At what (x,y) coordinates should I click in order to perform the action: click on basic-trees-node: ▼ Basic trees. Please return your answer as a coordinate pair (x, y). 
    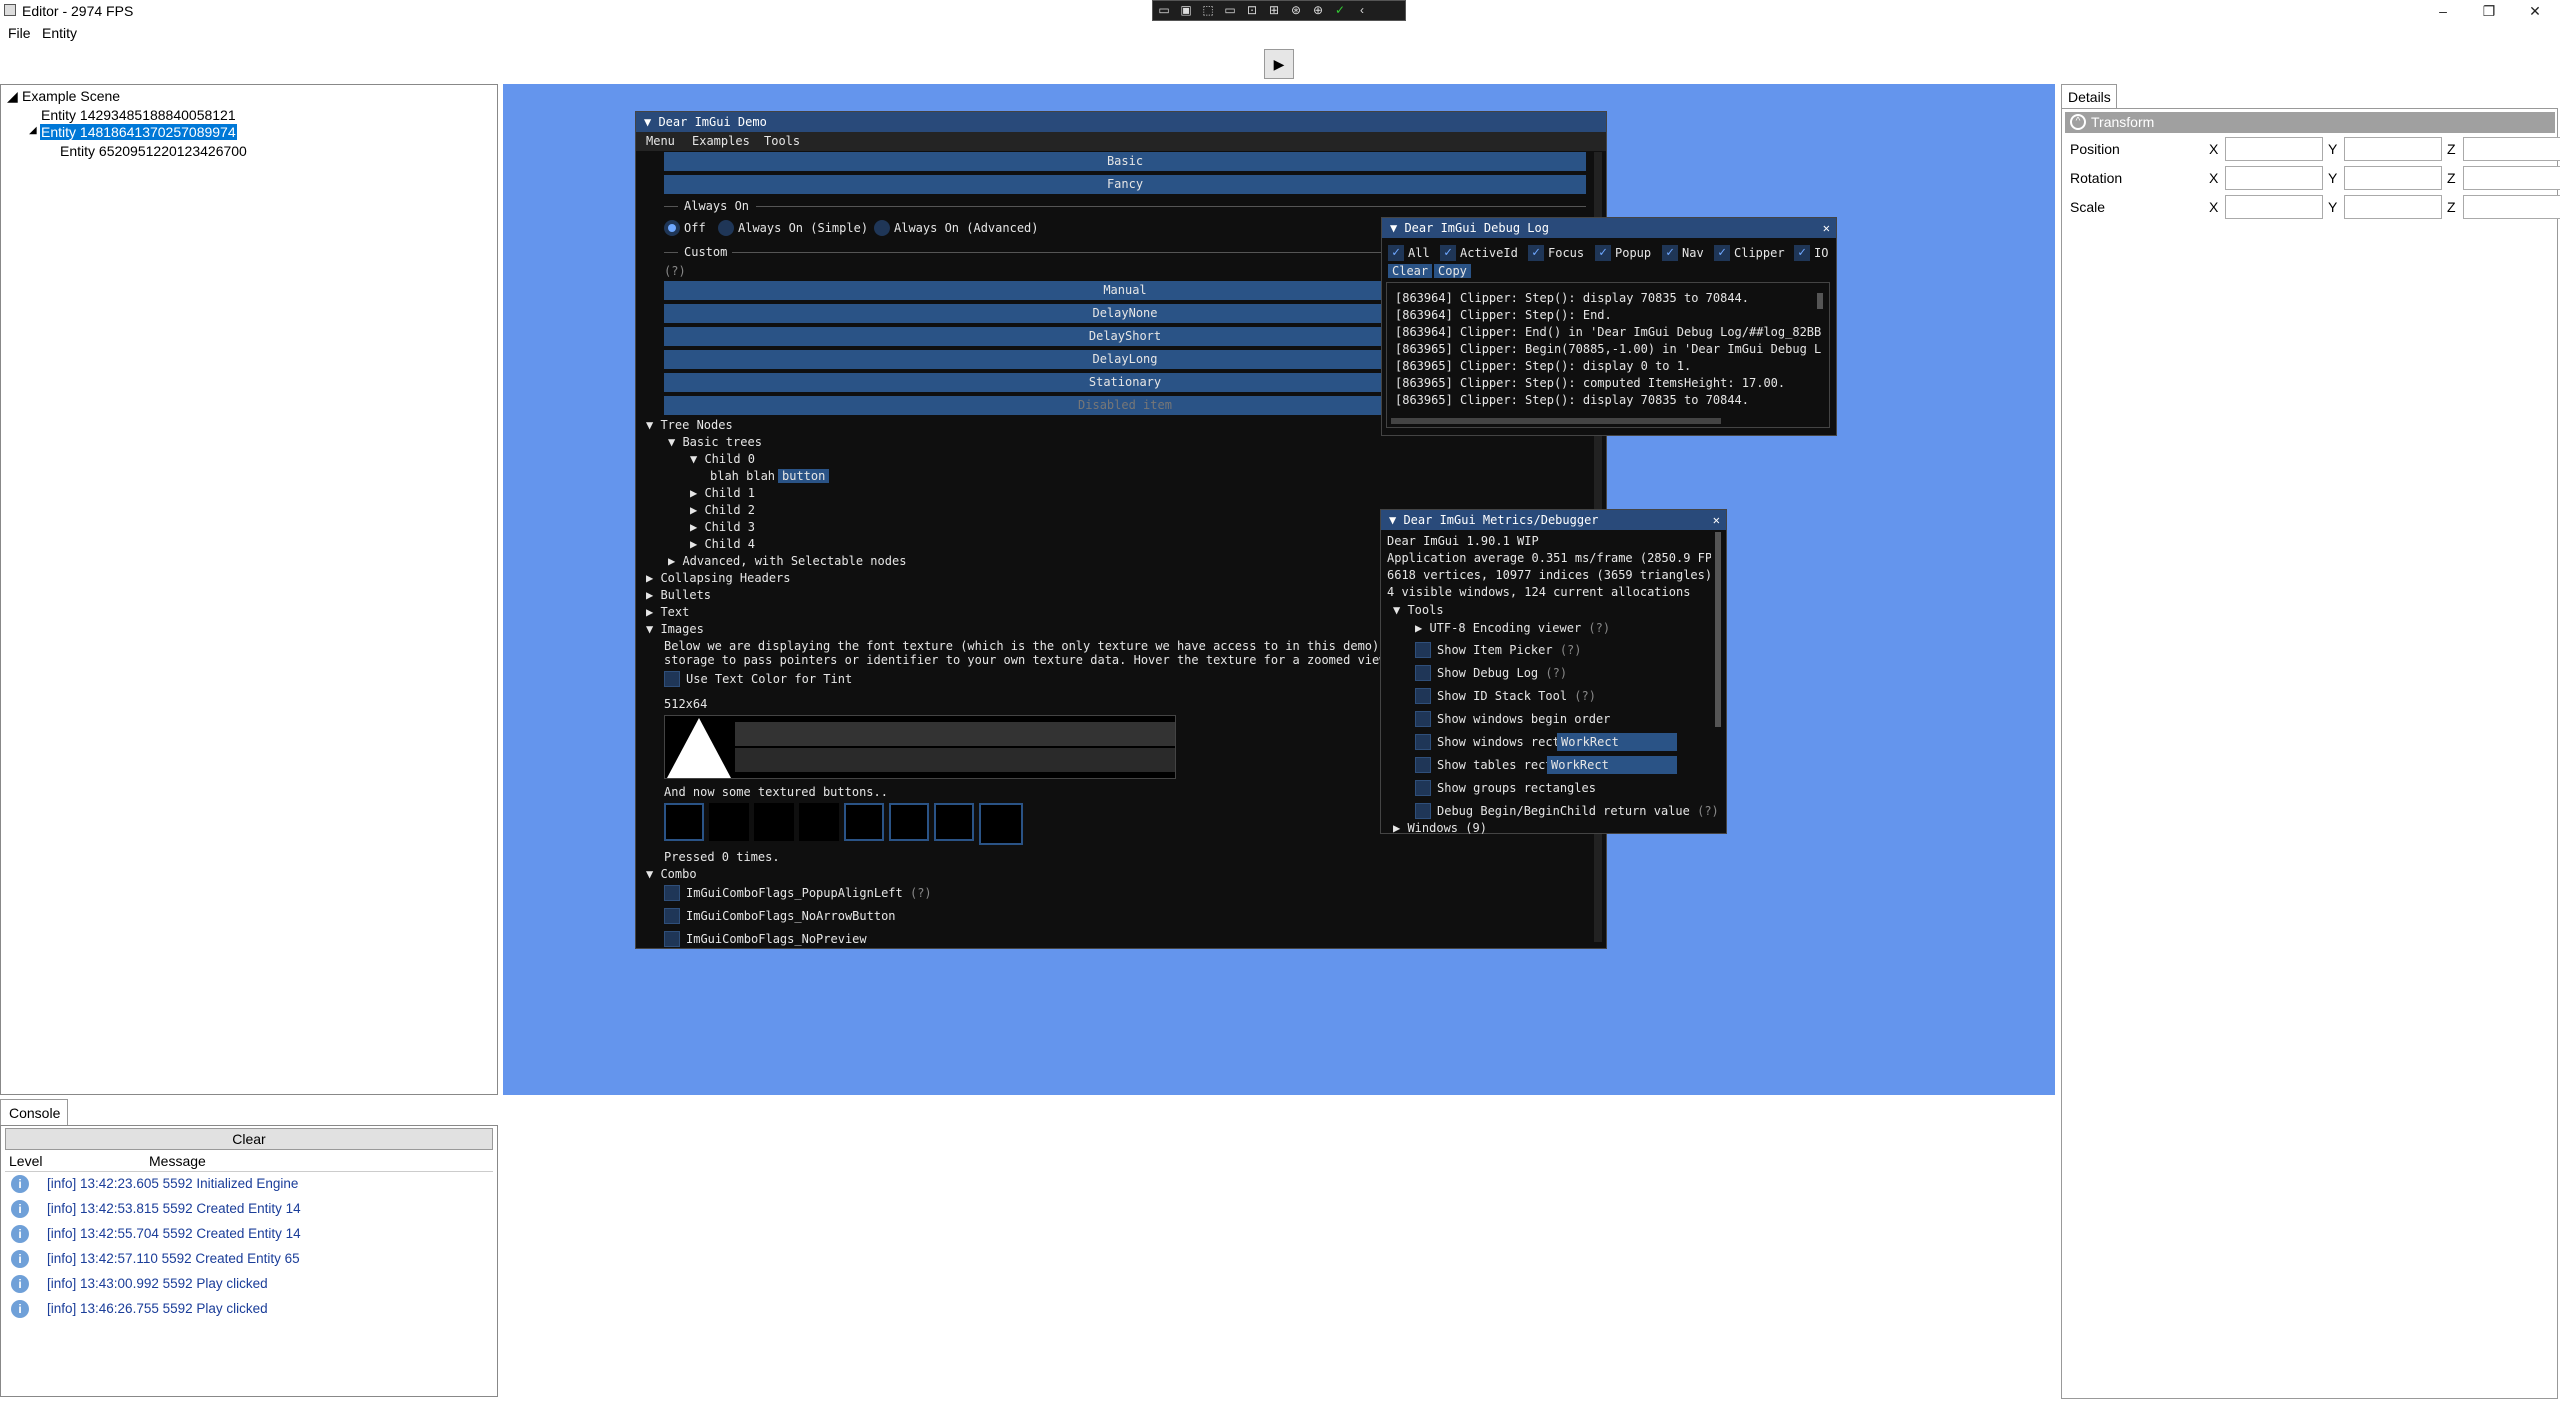
    Looking at the image, I should click on (715, 442).